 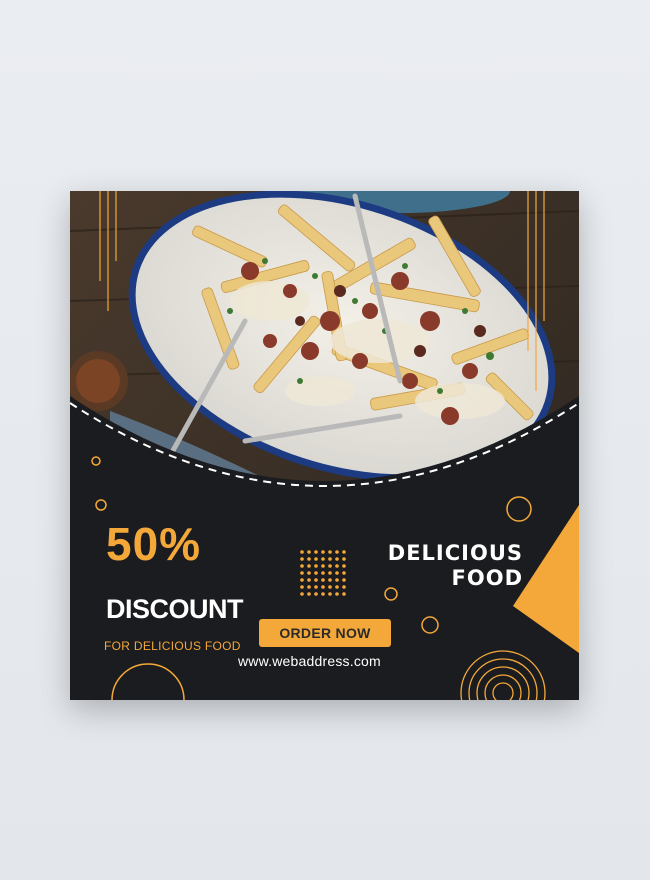 I want to click on headline-line-1: DELICIOUS, so click(x=455, y=553).